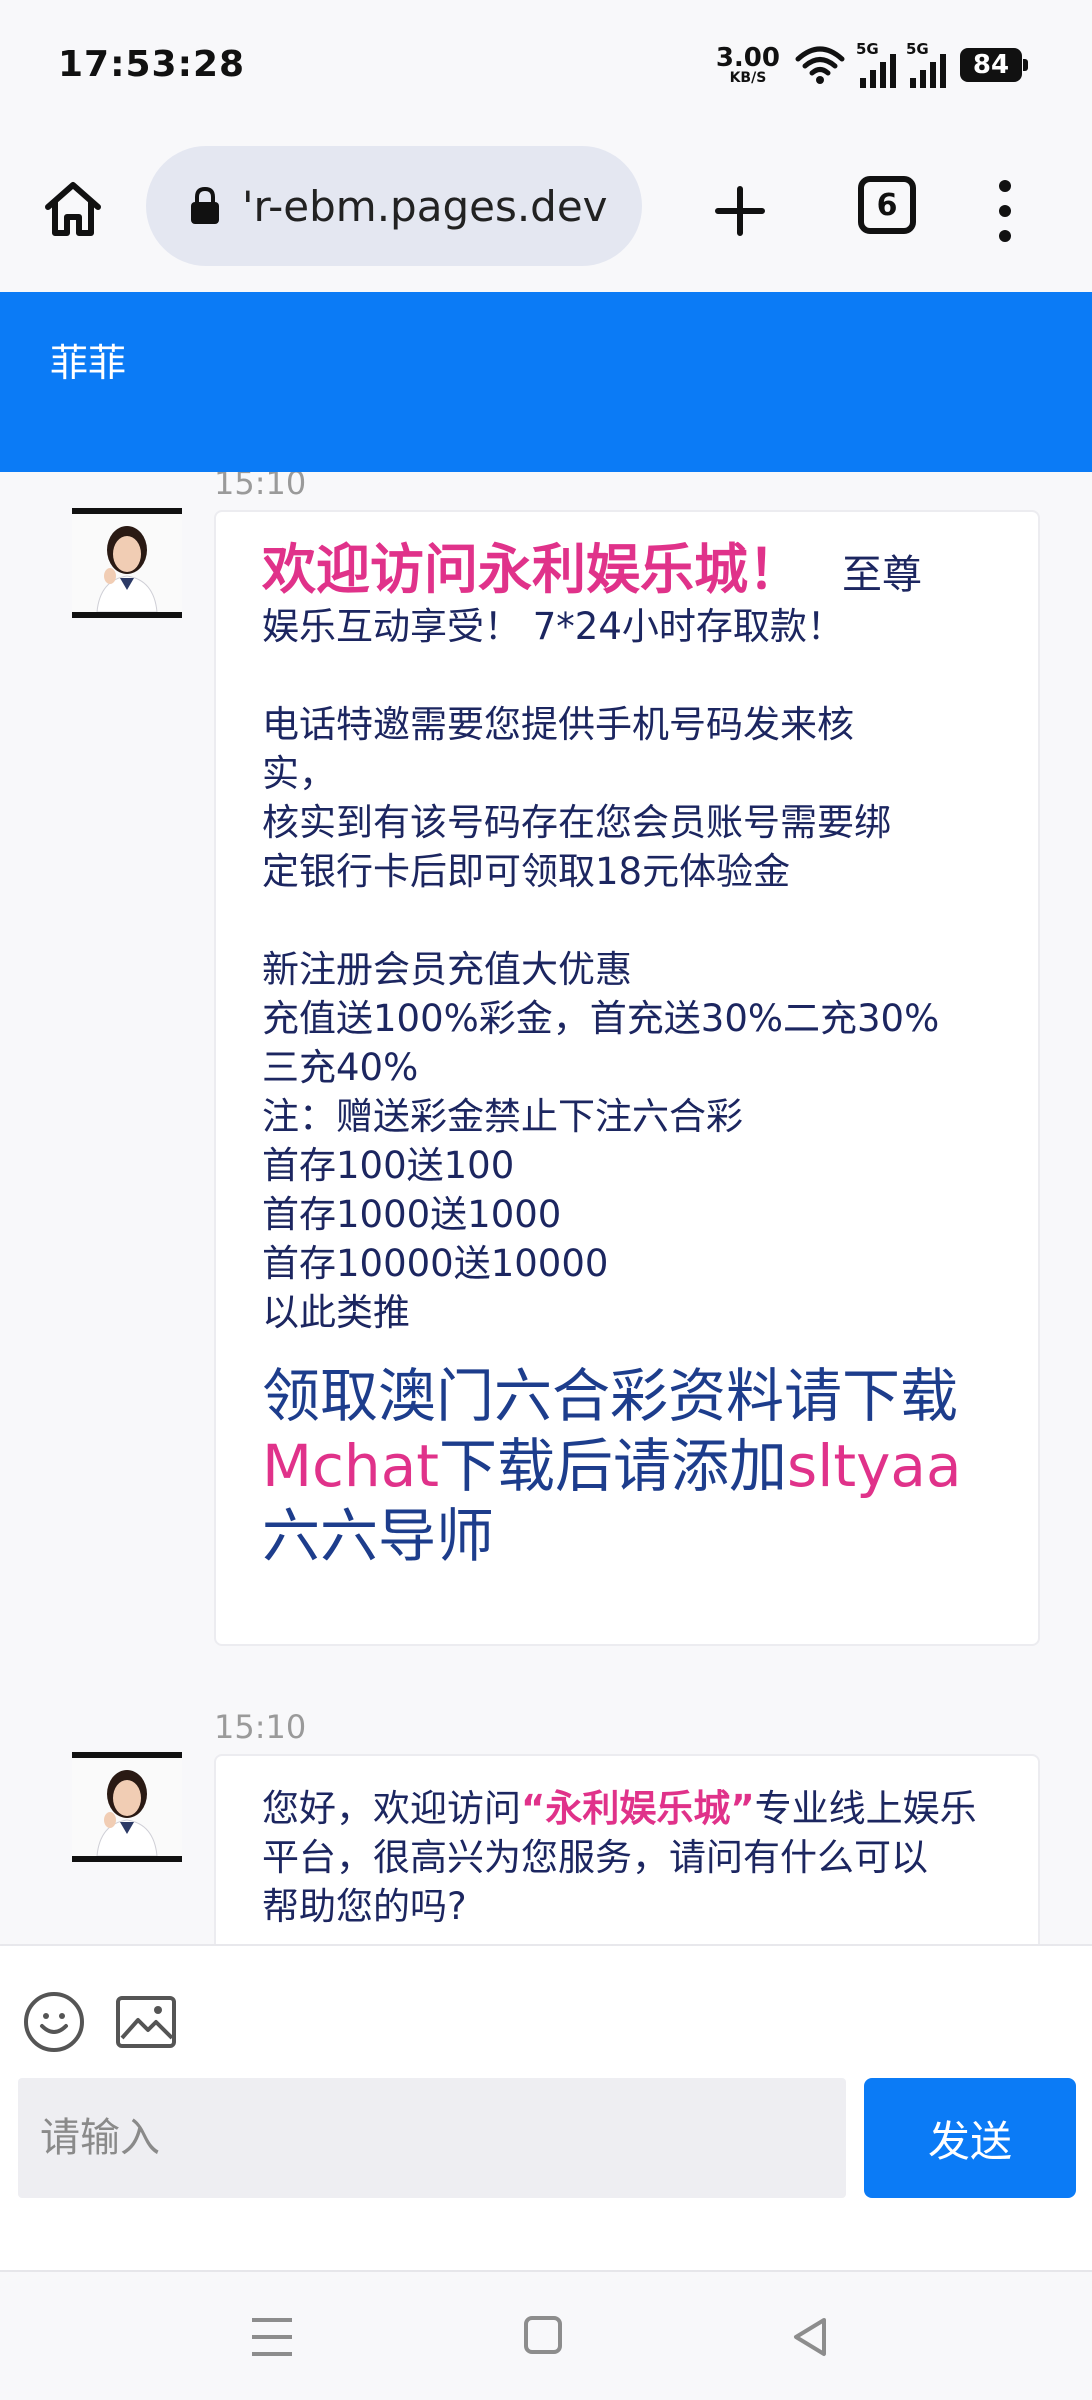 The height and width of the screenshot is (2400, 1092). Describe the element at coordinates (435, 1263) in the screenshot. I see `message-line: 首存10000送10000` at that location.